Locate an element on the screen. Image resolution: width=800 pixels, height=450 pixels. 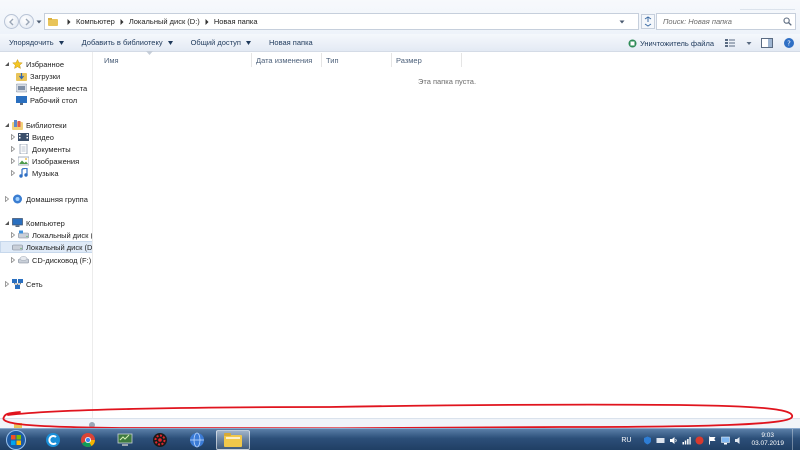
taskbar-app-red-gear is located at coordinates (160, 440).